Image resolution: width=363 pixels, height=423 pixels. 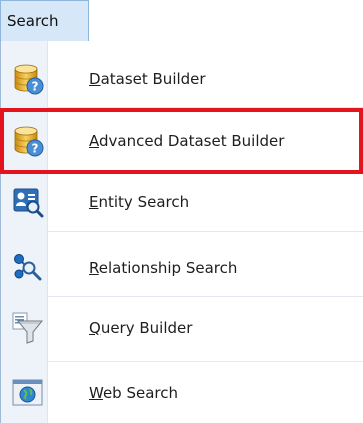 What do you see at coordinates (141, 328) in the screenshot?
I see `menu-item-label: Query Builder` at bounding box center [141, 328].